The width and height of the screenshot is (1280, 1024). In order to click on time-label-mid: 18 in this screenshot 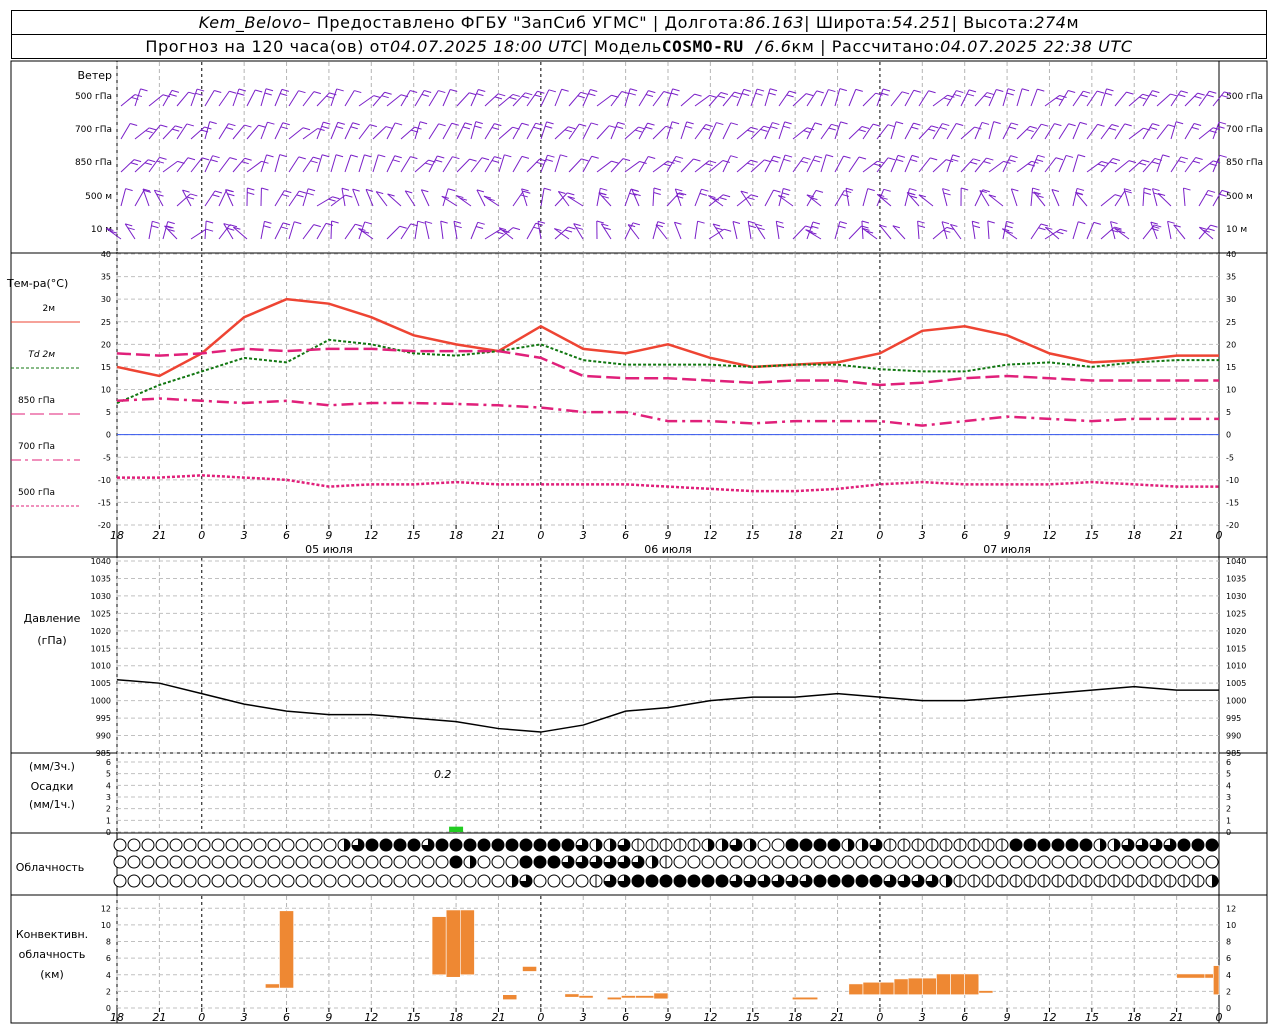, I will do `click(1134, 535)`.